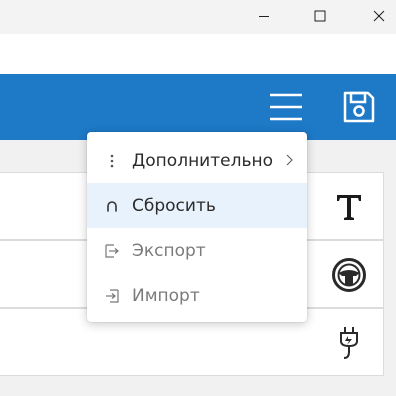  What do you see at coordinates (112, 206) in the screenshot?
I see `reset-icon` at bounding box center [112, 206].